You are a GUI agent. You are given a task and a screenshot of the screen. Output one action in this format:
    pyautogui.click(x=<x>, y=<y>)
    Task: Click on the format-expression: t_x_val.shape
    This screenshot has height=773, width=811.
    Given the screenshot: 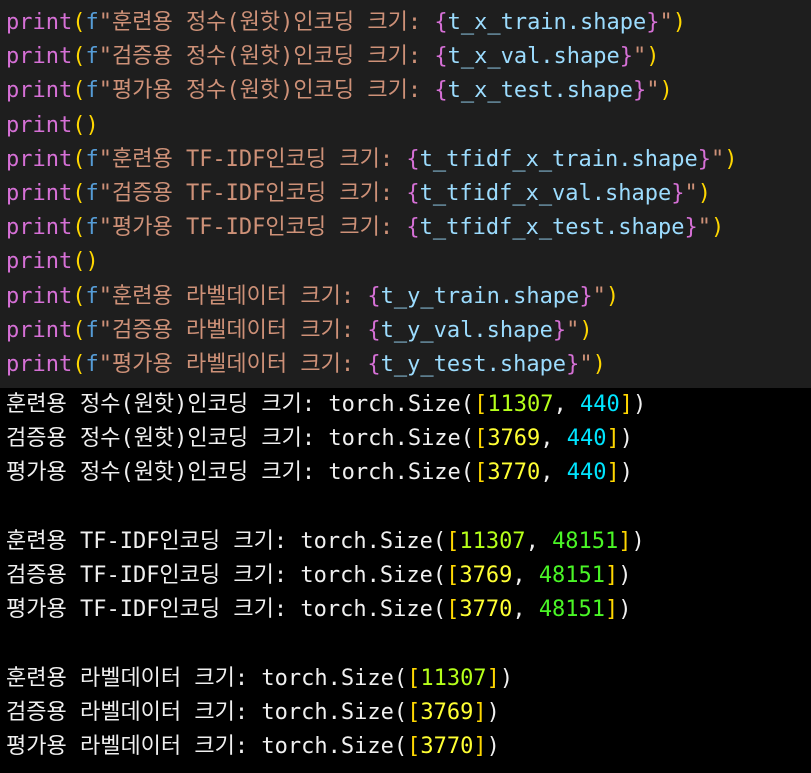 What is the action you would take?
    pyautogui.click(x=533, y=57)
    